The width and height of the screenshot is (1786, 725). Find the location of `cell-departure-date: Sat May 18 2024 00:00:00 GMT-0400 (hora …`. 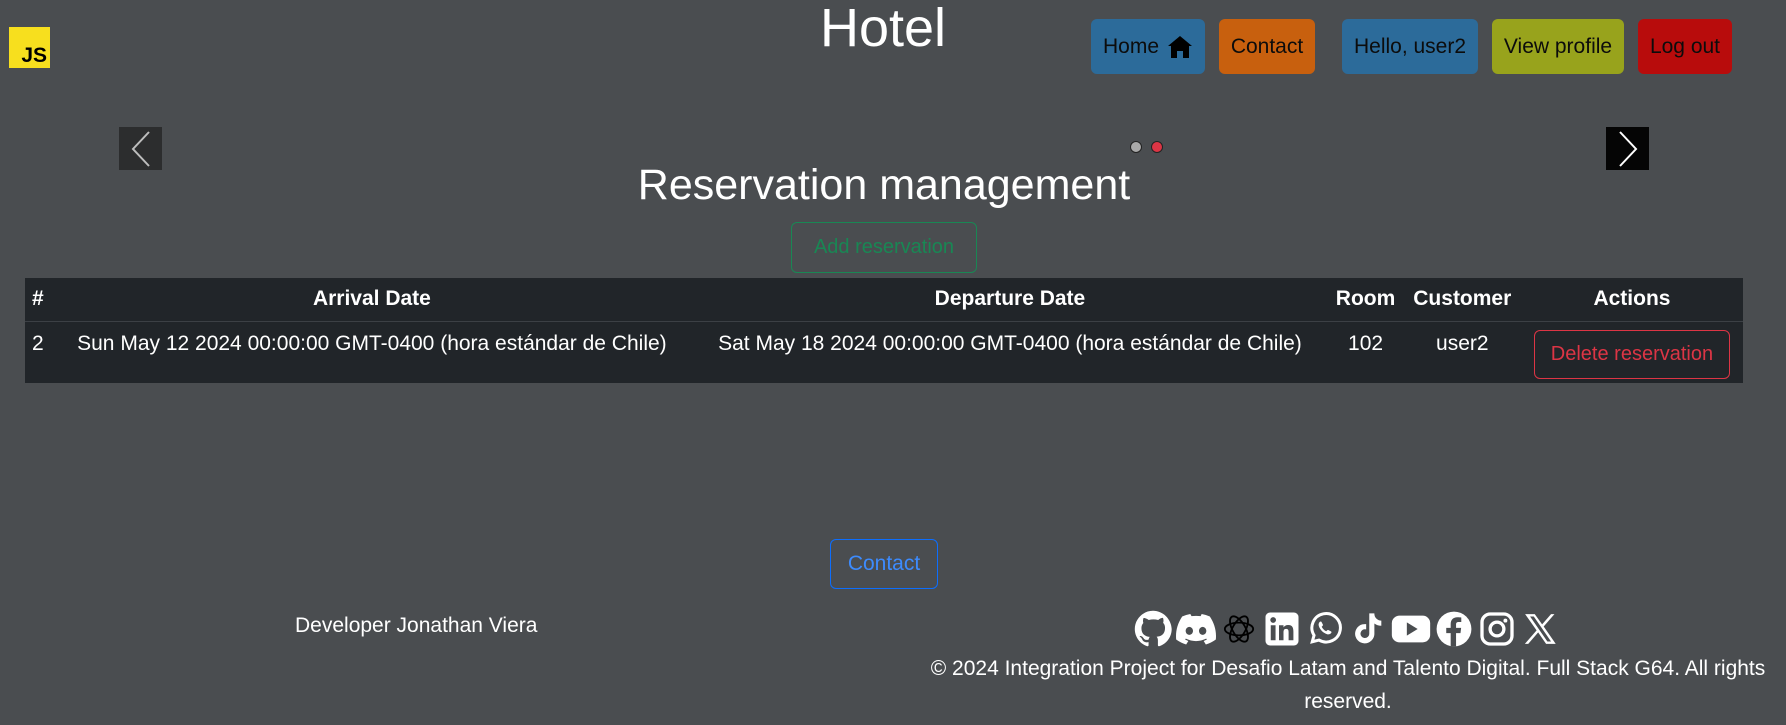

cell-departure-date: Sat May 18 2024 00:00:00 GMT-0400 (hora … is located at coordinates (1010, 343).